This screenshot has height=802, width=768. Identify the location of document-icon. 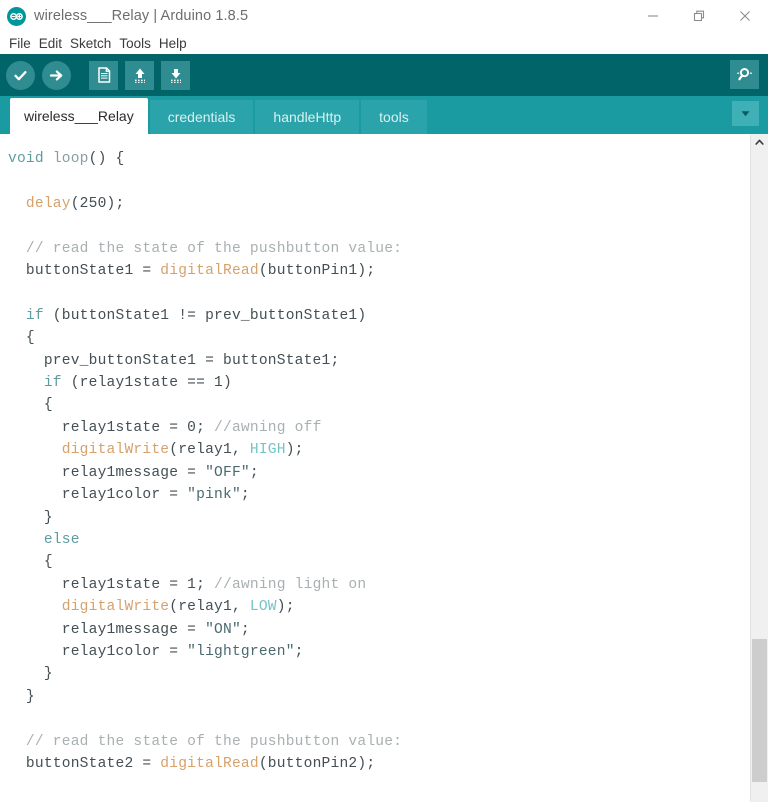
(103, 75).